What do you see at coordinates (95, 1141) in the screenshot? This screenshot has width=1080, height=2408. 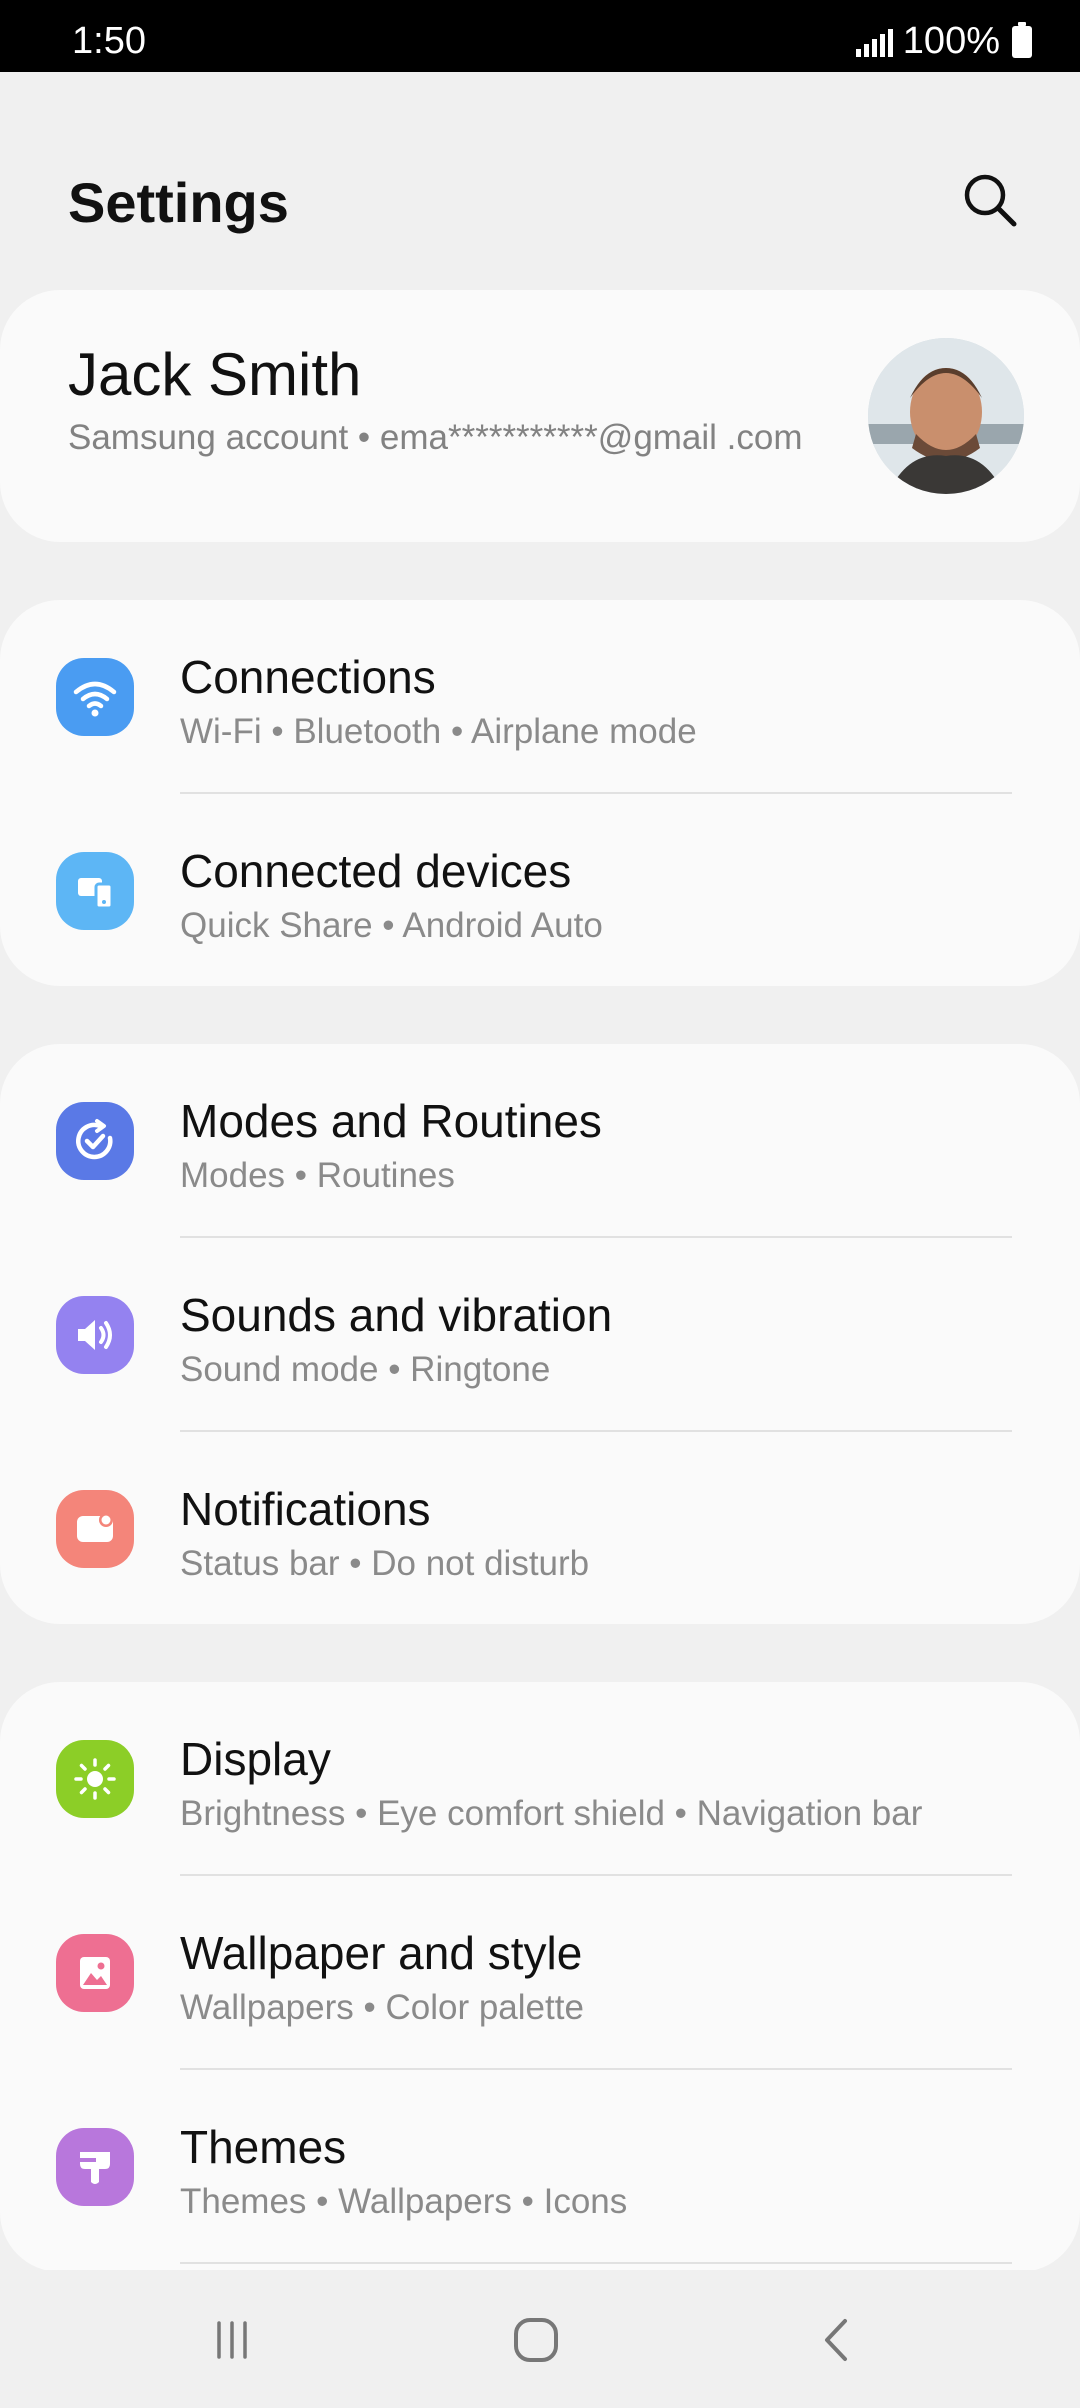 I see `routines-icon` at bounding box center [95, 1141].